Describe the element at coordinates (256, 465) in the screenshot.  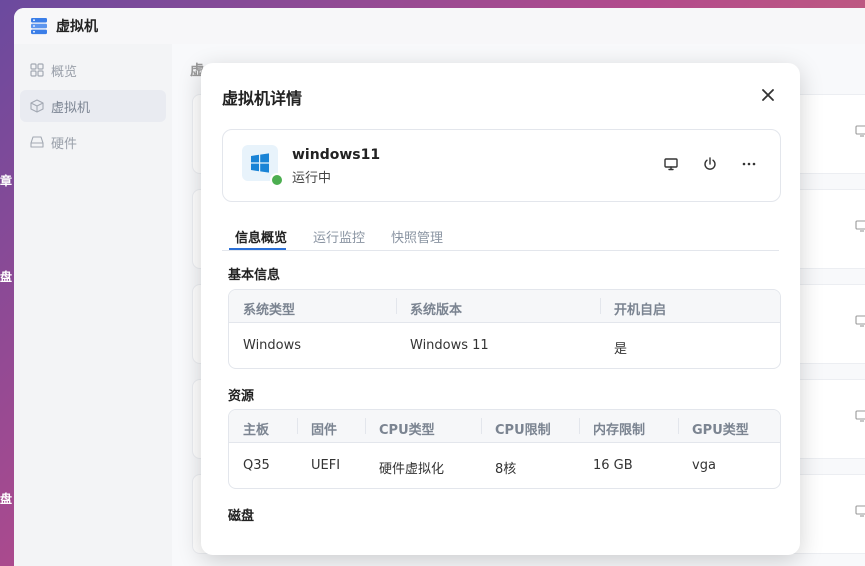
I see `table-cell: Q35` at that location.